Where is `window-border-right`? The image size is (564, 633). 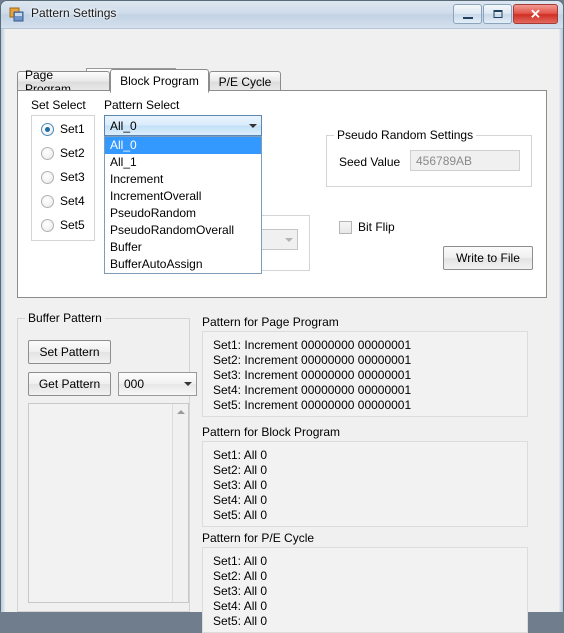 window-border-right is located at coordinates (561, 320).